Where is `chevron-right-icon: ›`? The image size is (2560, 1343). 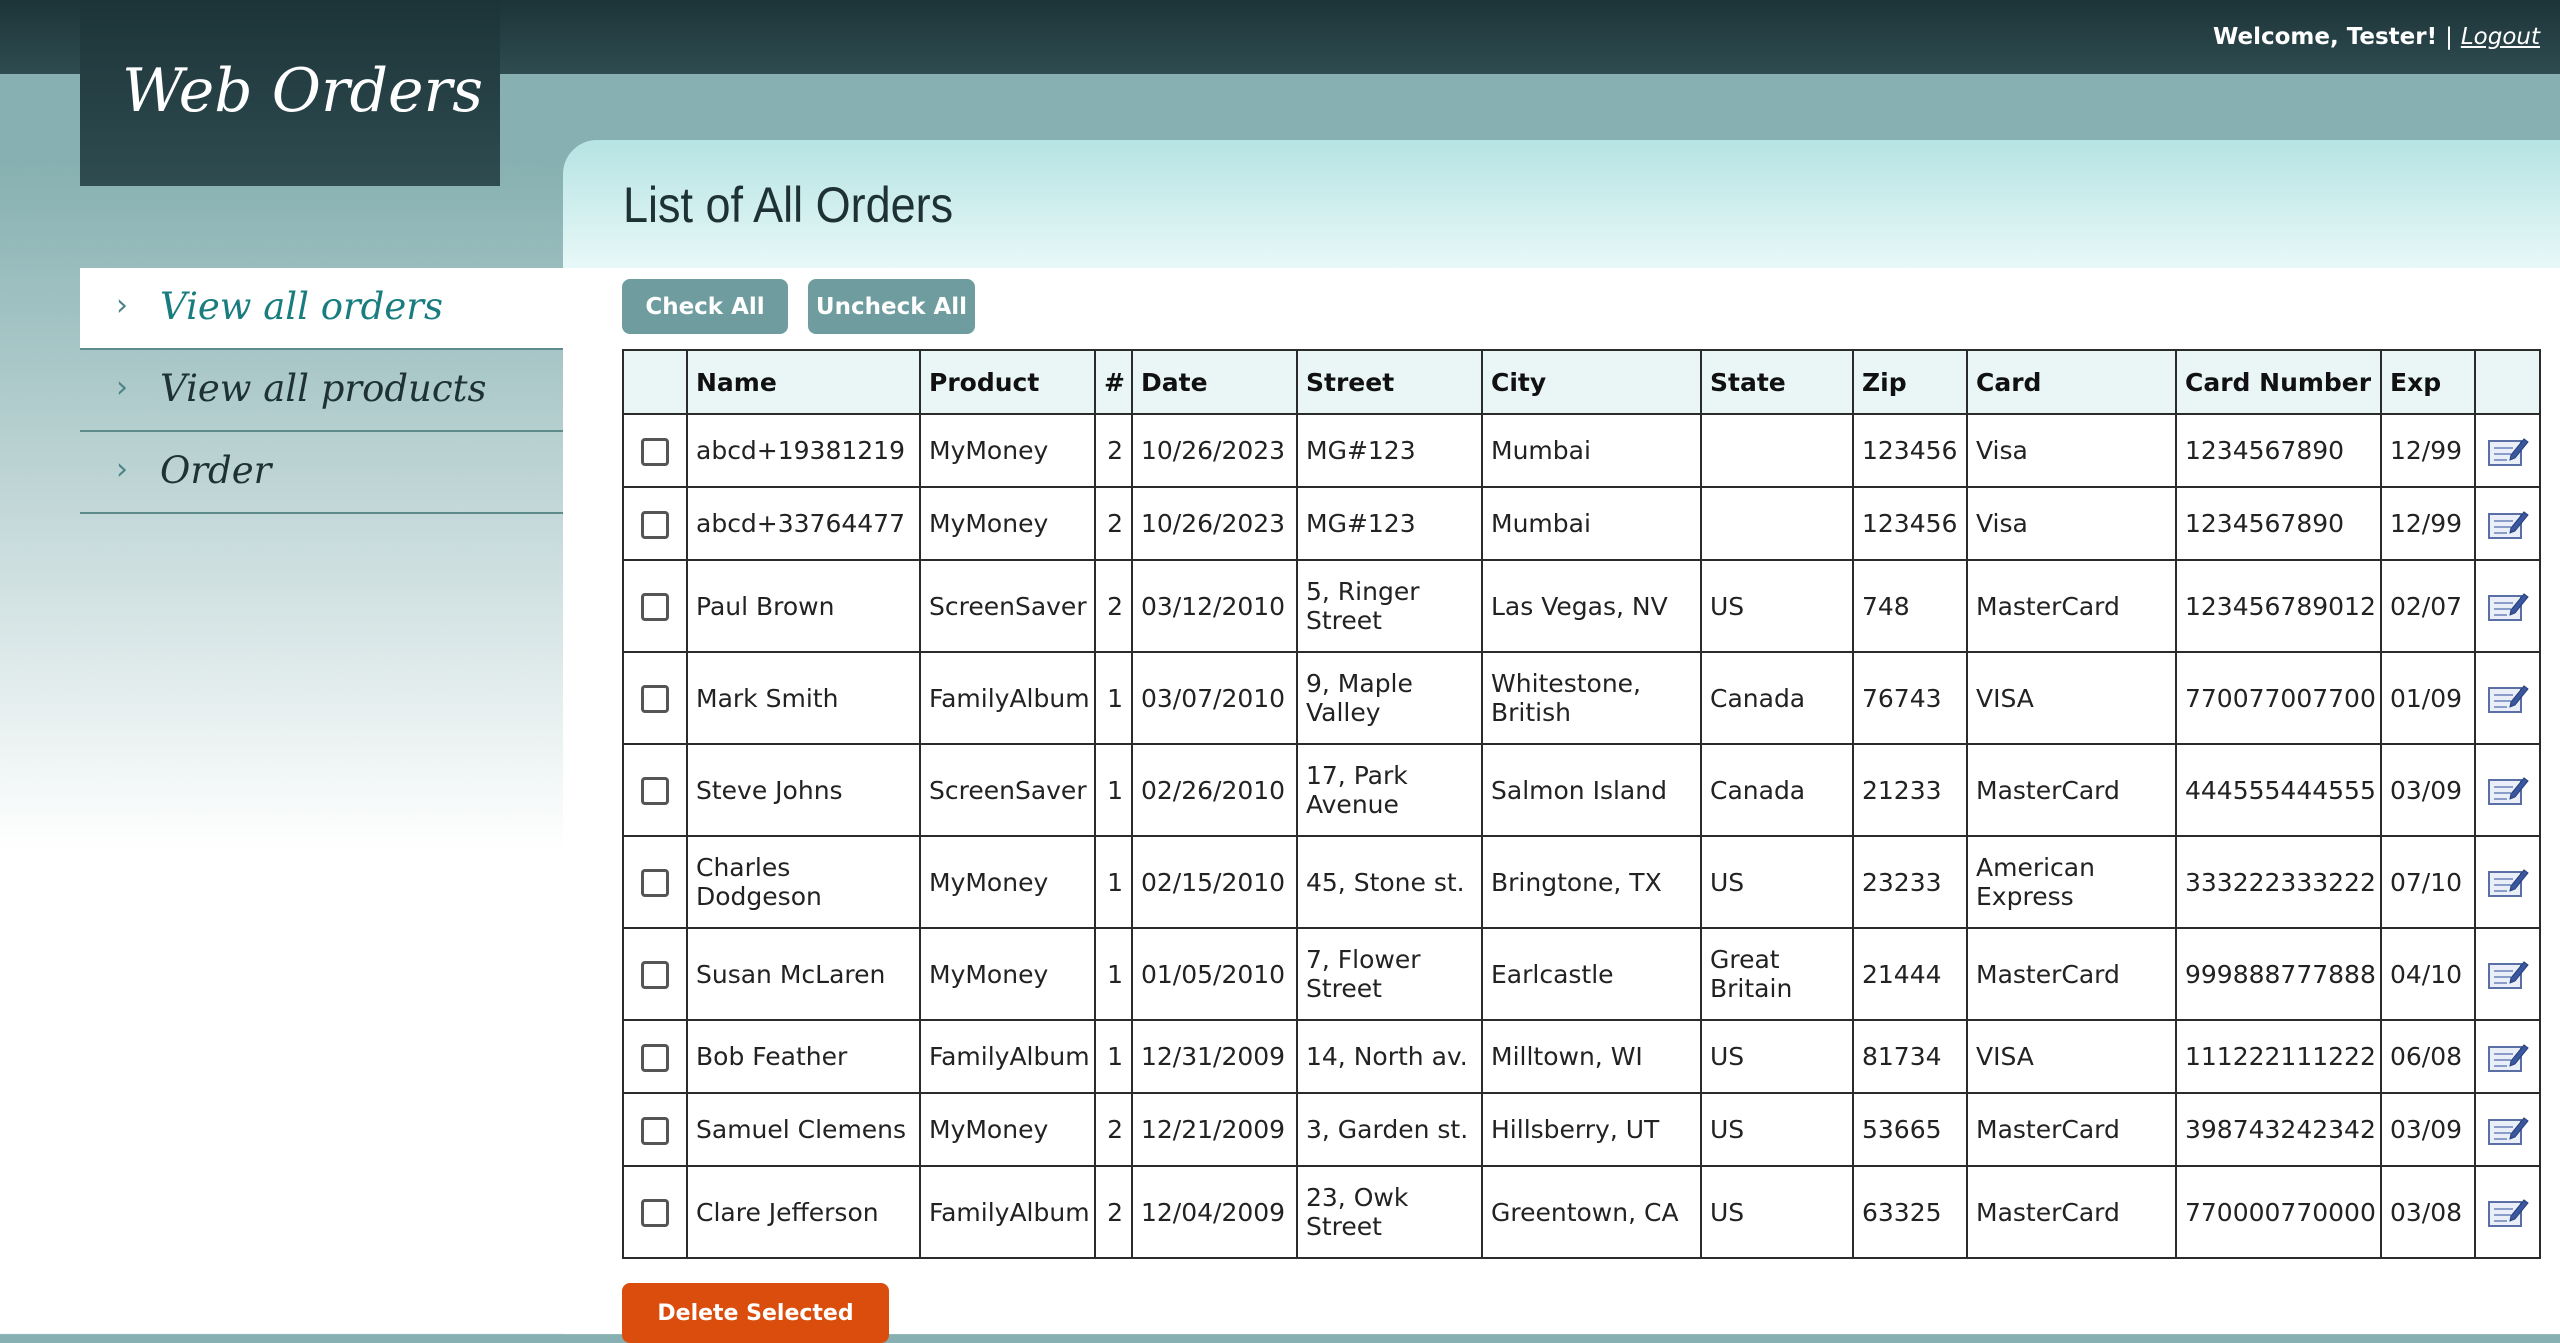 chevron-right-icon: › is located at coordinates (122, 387).